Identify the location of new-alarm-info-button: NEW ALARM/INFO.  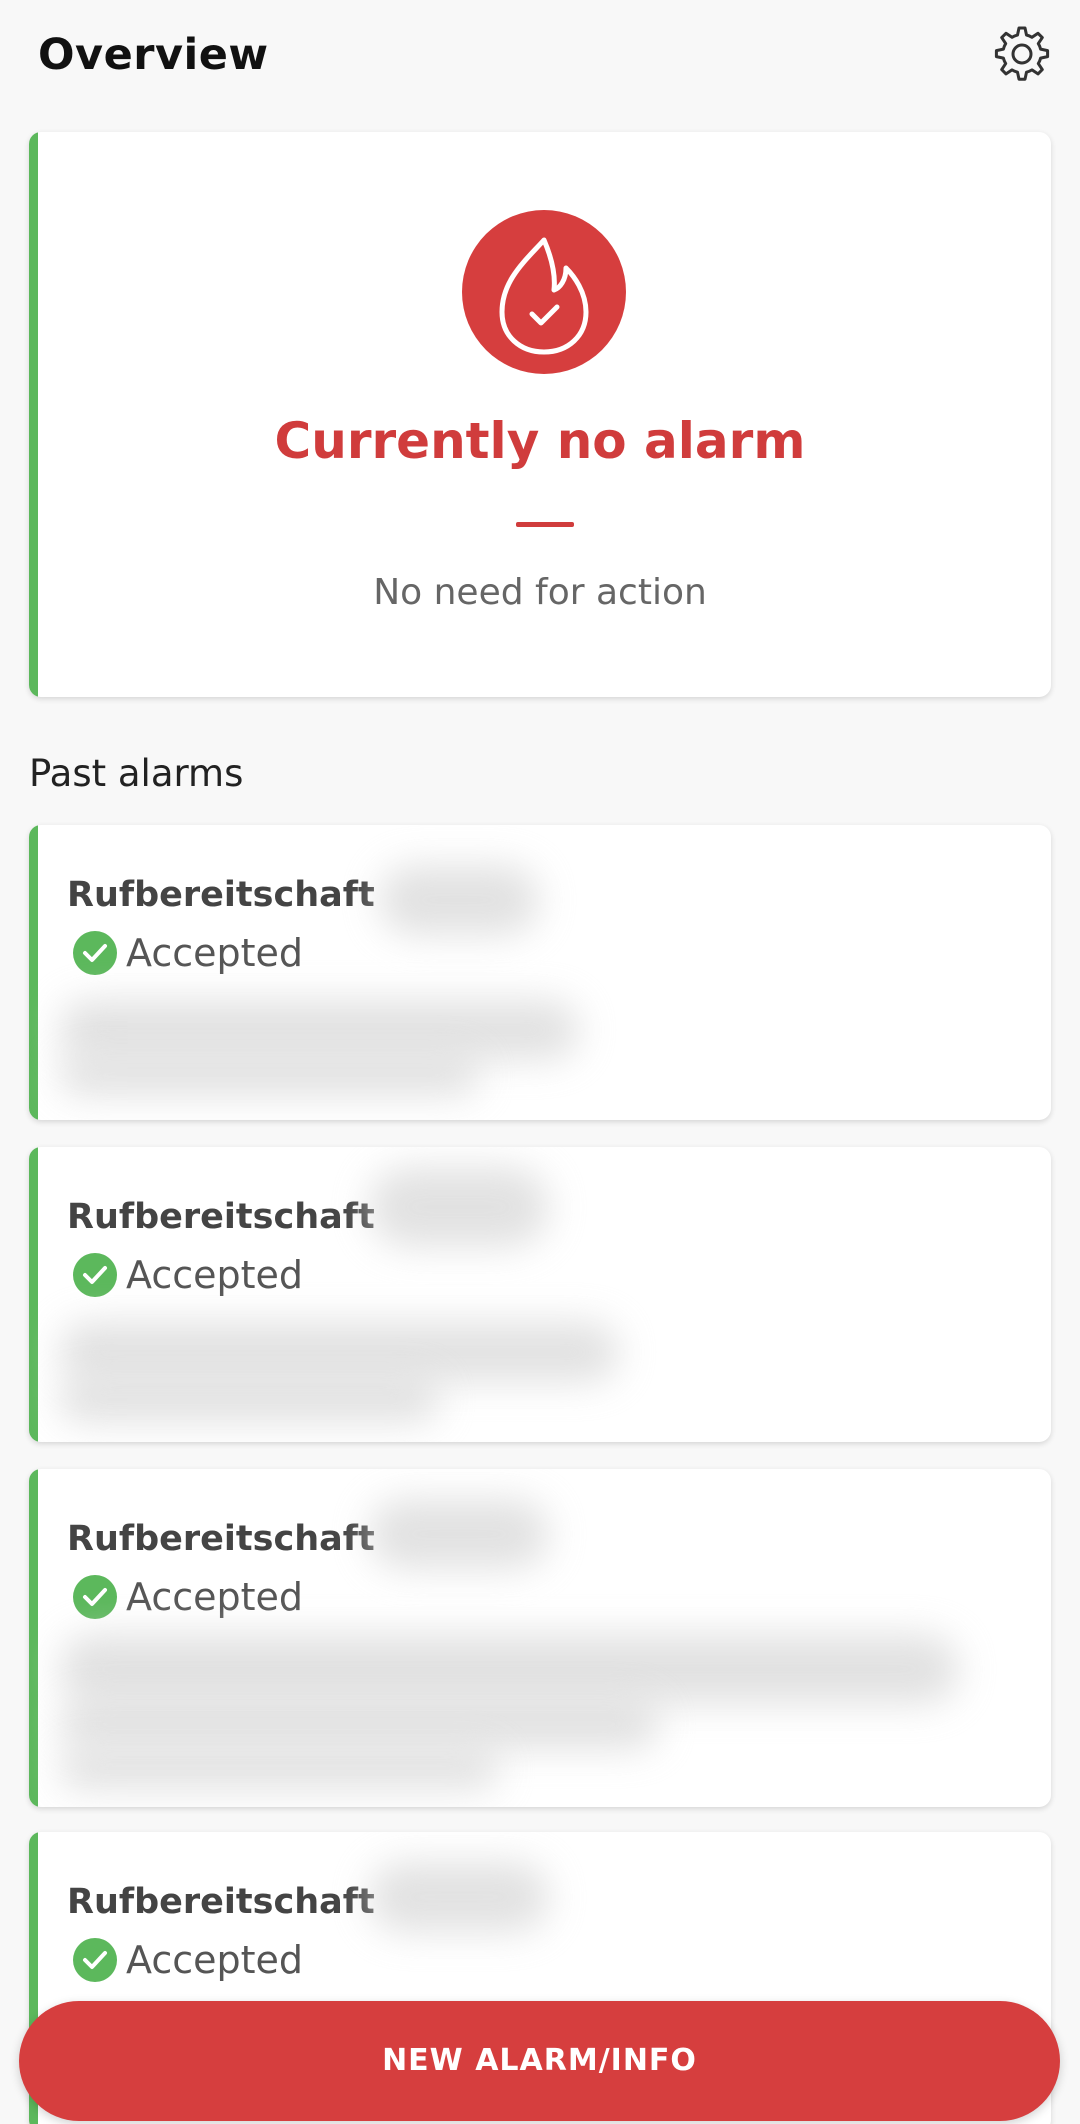
(539, 2061).